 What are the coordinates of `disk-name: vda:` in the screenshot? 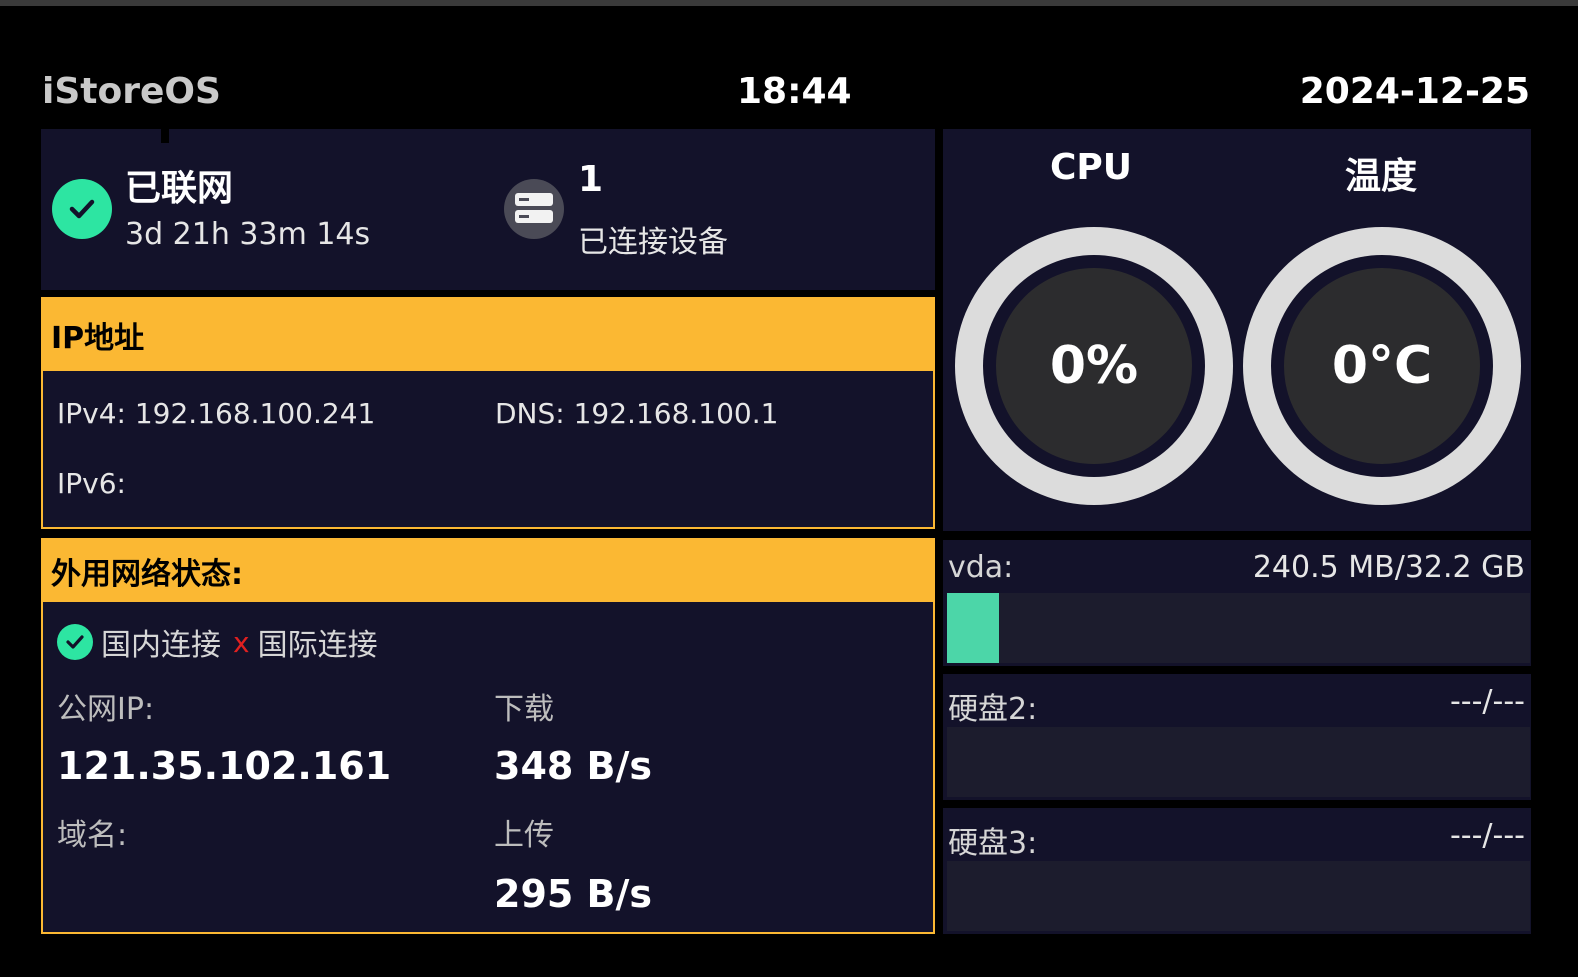 It's located at (981, 567).